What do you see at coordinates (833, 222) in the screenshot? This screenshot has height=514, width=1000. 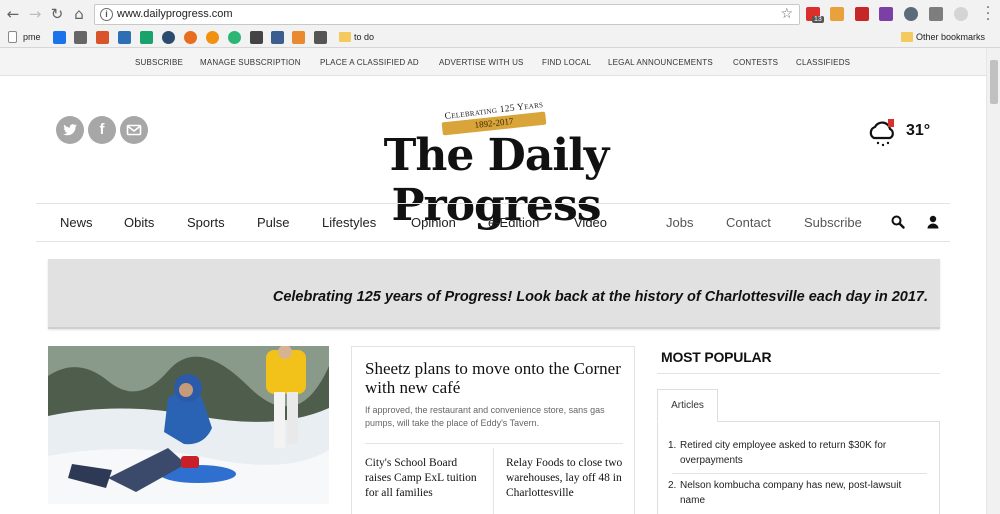 I see `nav-item-subscribe: Subscribe` at bounding box center [833, 222].